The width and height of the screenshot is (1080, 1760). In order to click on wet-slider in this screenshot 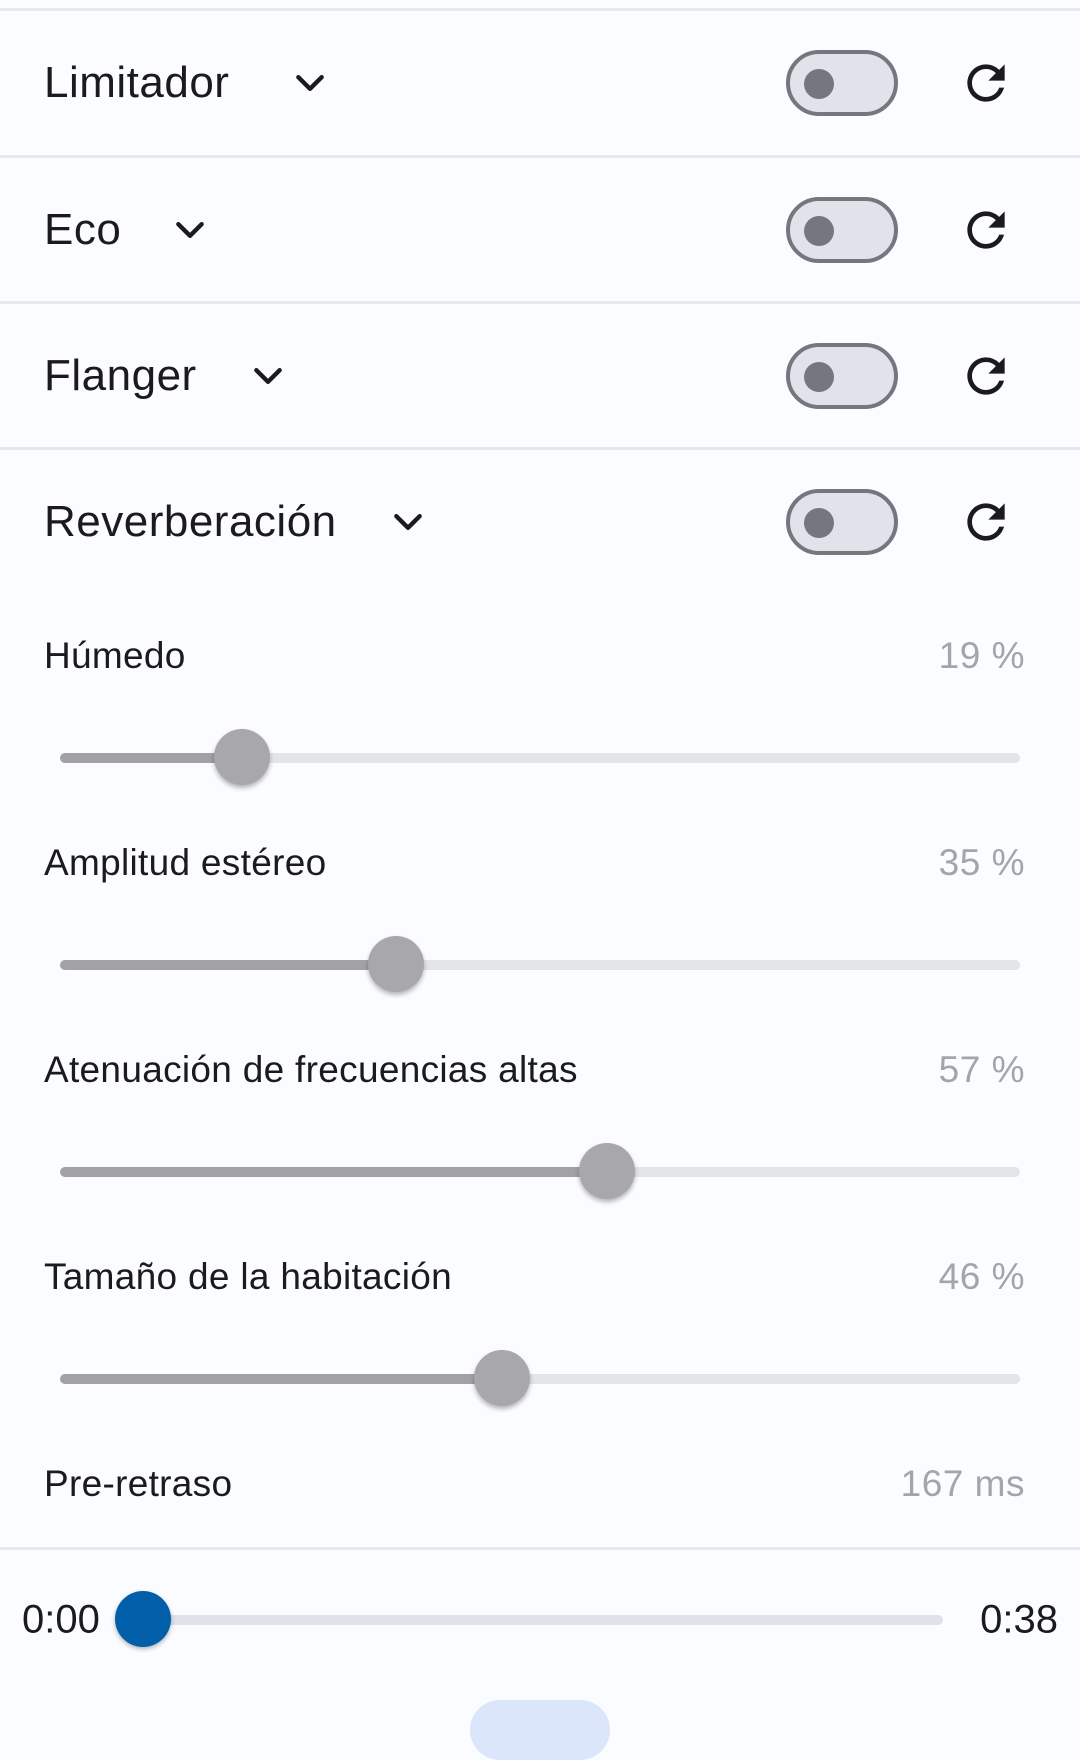, I will do `click(540, 758)`.